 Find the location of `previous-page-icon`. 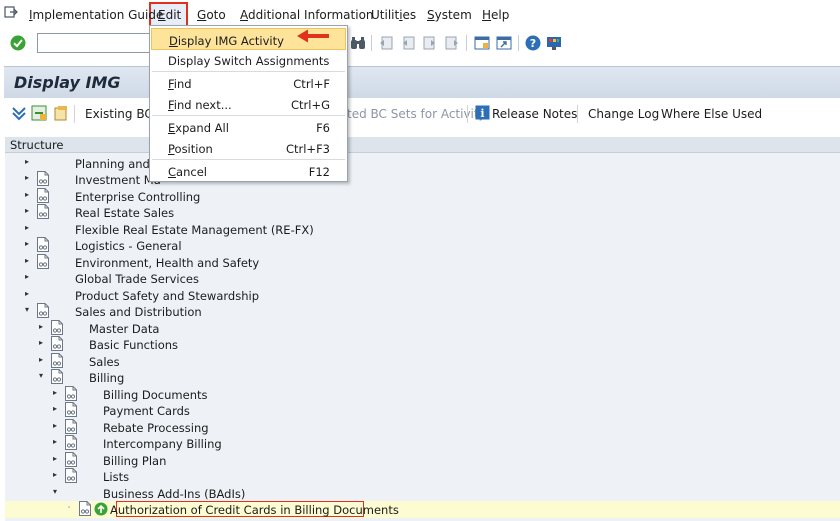

previous-page-icon is located at coordinates (408, 43).